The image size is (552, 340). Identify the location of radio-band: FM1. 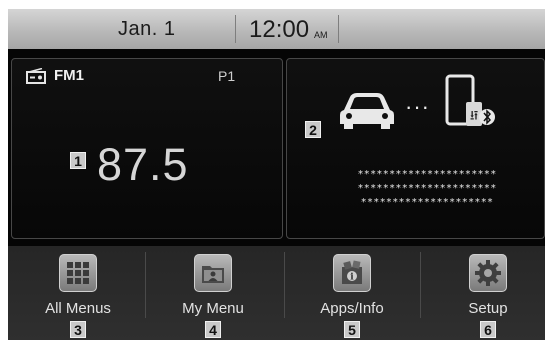
(69, 75).